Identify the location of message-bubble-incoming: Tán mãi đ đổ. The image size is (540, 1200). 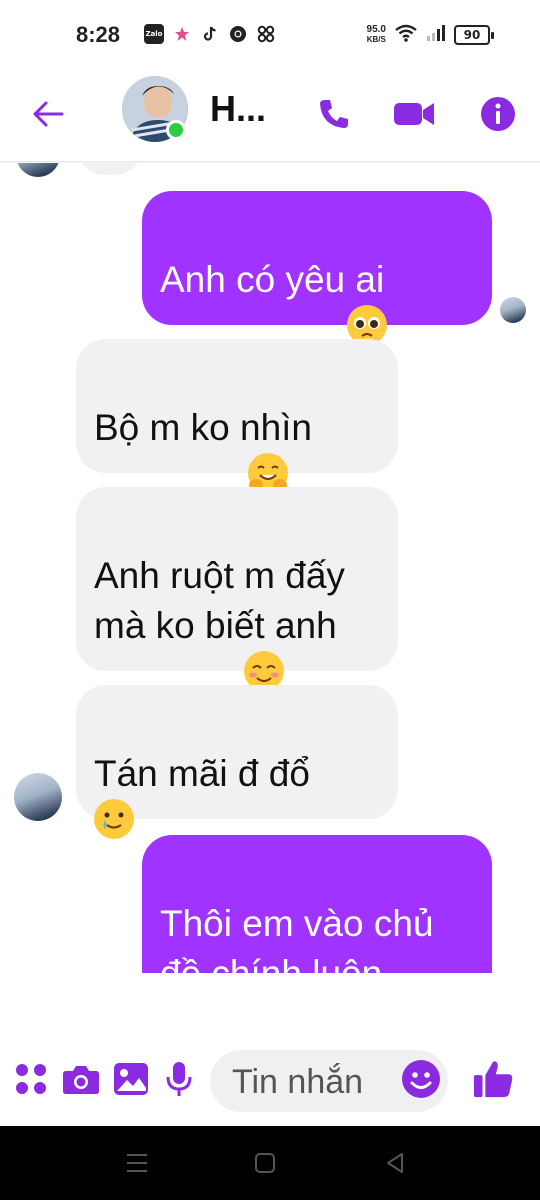
(237, 762).